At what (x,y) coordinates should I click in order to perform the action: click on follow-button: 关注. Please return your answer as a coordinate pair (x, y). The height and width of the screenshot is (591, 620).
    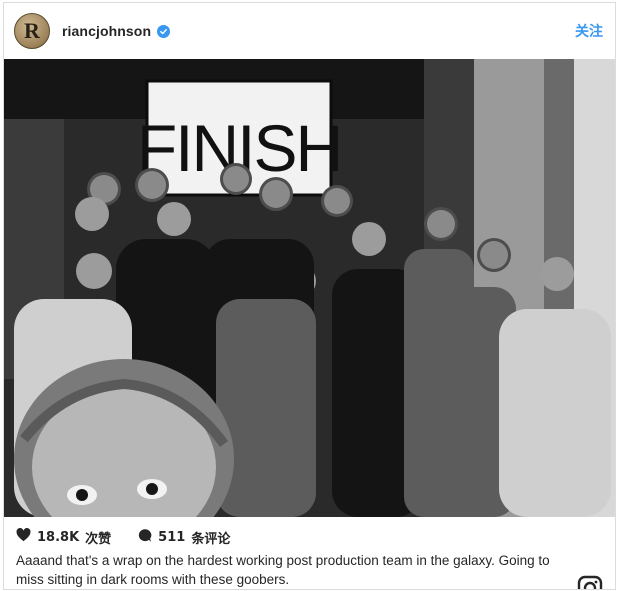
    Looking at the image, I should click on (589, 31).